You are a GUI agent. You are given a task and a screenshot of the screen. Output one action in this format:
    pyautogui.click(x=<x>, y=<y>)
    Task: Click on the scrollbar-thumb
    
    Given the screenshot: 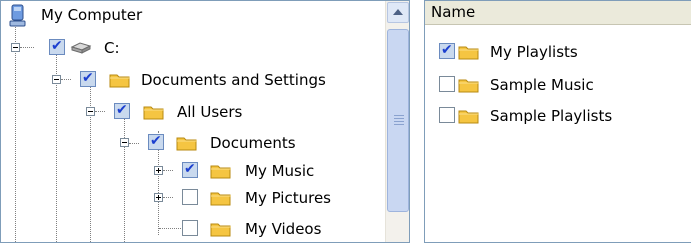 What is the action you would take?
    pyautogui.click(x=398, y=120)
    